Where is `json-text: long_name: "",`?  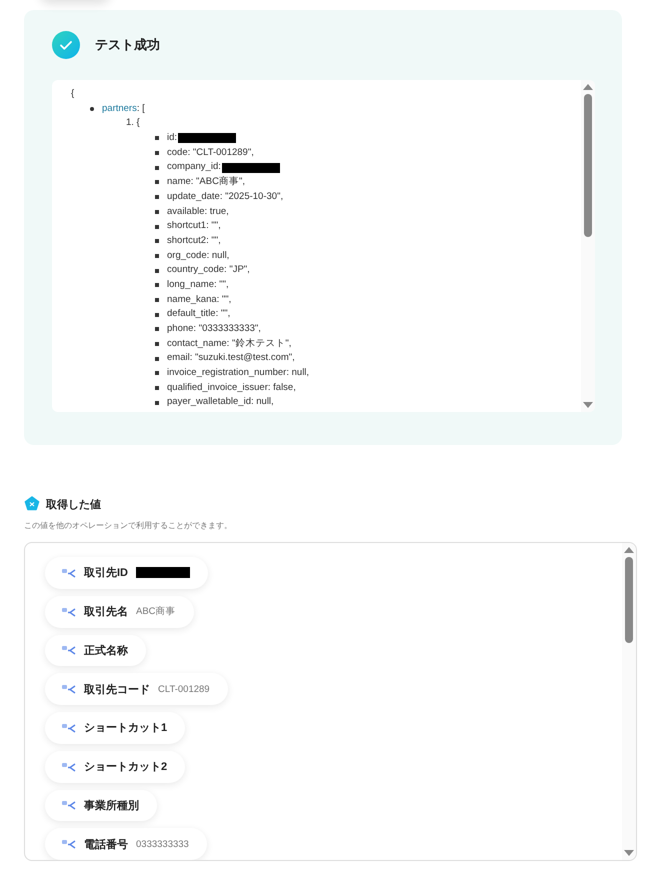
json-text: long_name: "", is located at coordinates (198, 285).